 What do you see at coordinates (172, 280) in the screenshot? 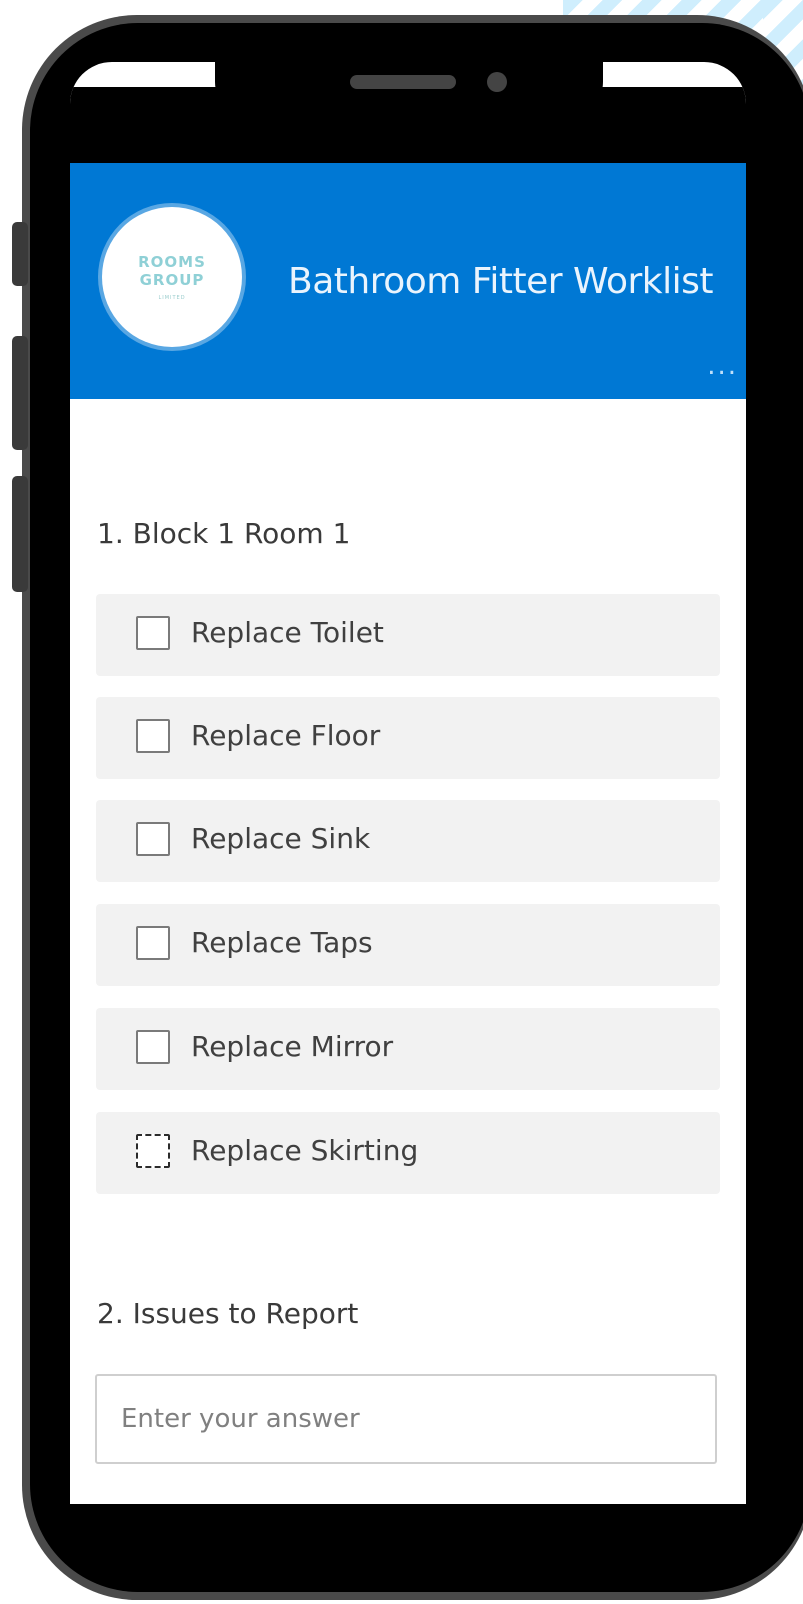
I see `logo-text-line2: GROUP` at bounding box center [172, 280].